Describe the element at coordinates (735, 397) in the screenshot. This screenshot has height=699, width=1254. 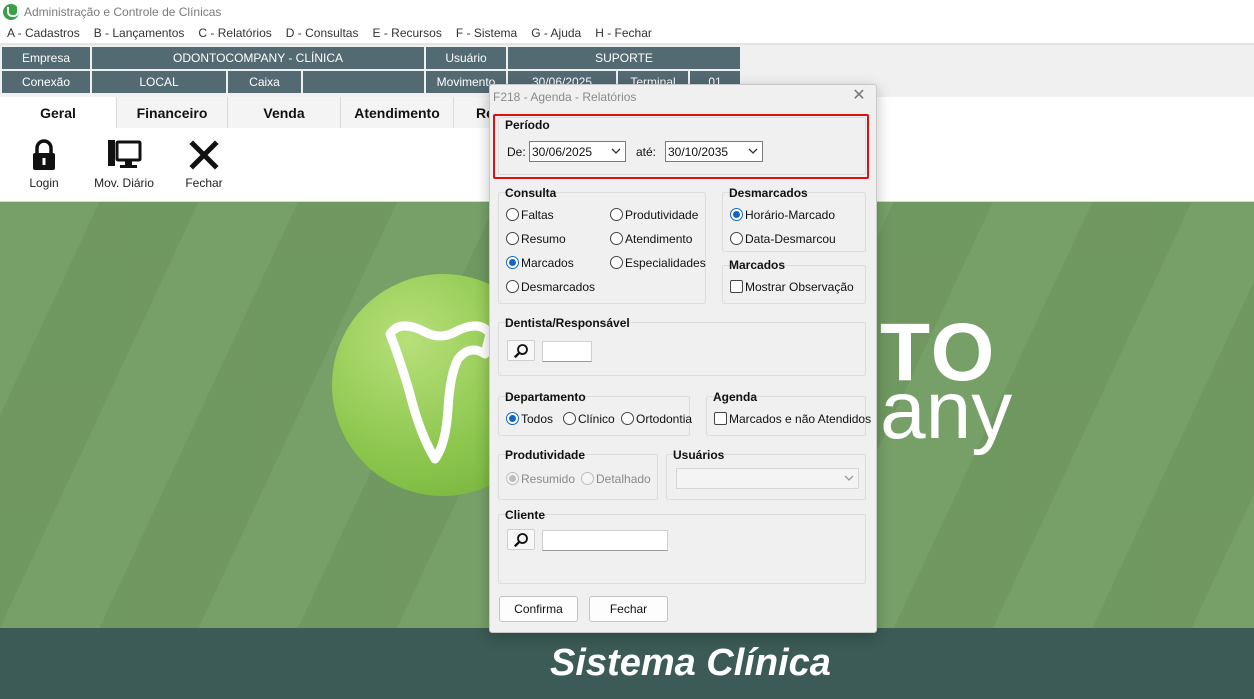
I see `agenda-title: Agenda` at that location.